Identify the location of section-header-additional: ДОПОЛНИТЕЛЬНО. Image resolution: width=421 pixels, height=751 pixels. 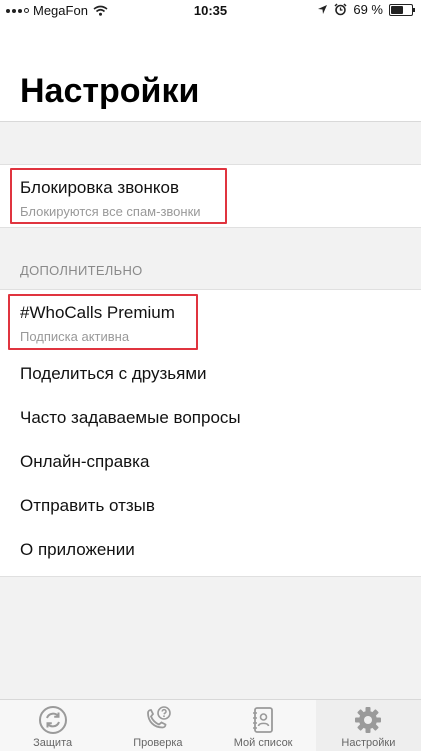
(81, 270).